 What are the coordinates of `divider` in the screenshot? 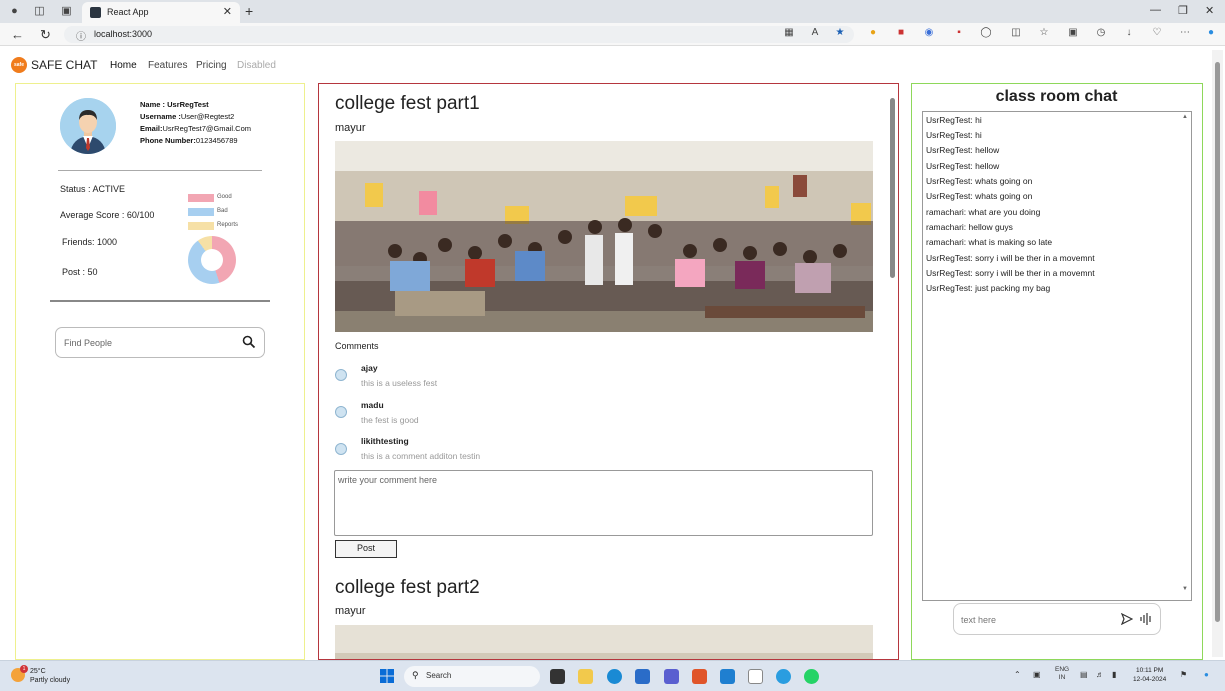 It's located at (160, 301).